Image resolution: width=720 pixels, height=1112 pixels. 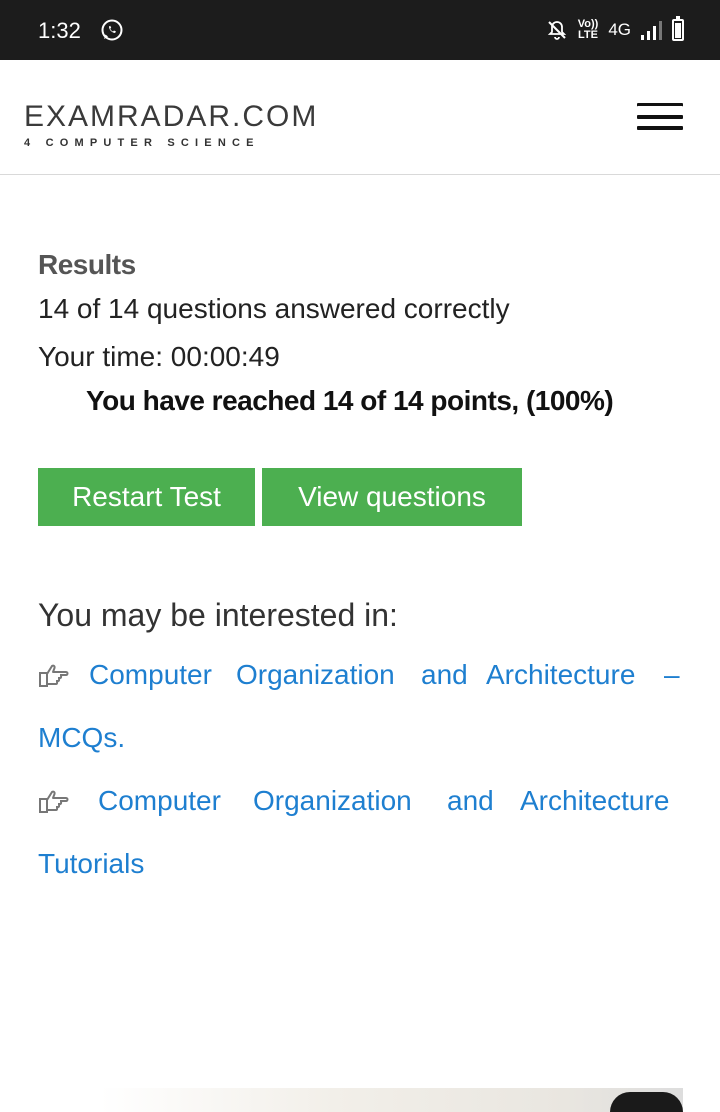 What do you see at coordinates (556, 30) in the screenshot?
I see `mute-notifications-icon` at bounding box center [556, 30].